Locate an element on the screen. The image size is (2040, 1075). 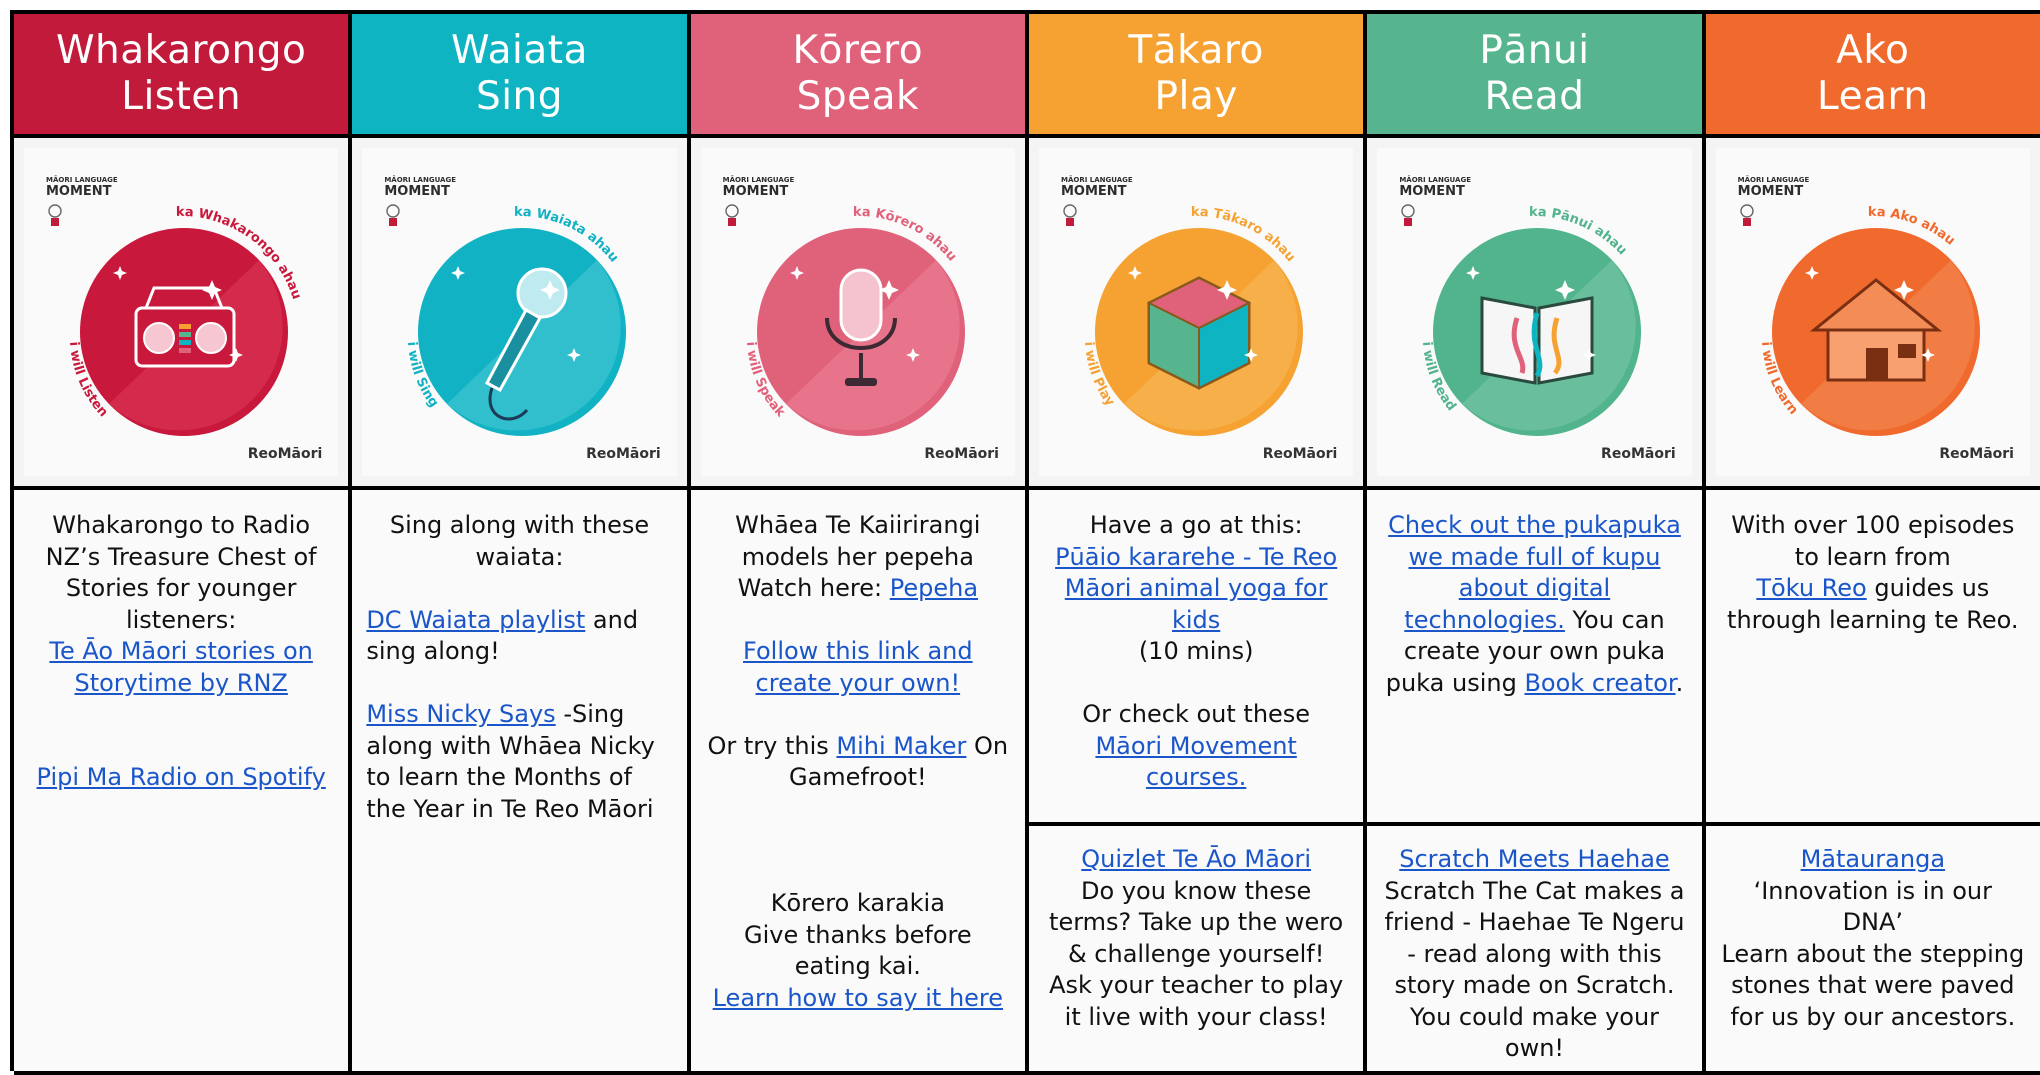
storytime-link: Te Āo Māori stories on Storytime by RNZ is located at coordinates (181, 667).